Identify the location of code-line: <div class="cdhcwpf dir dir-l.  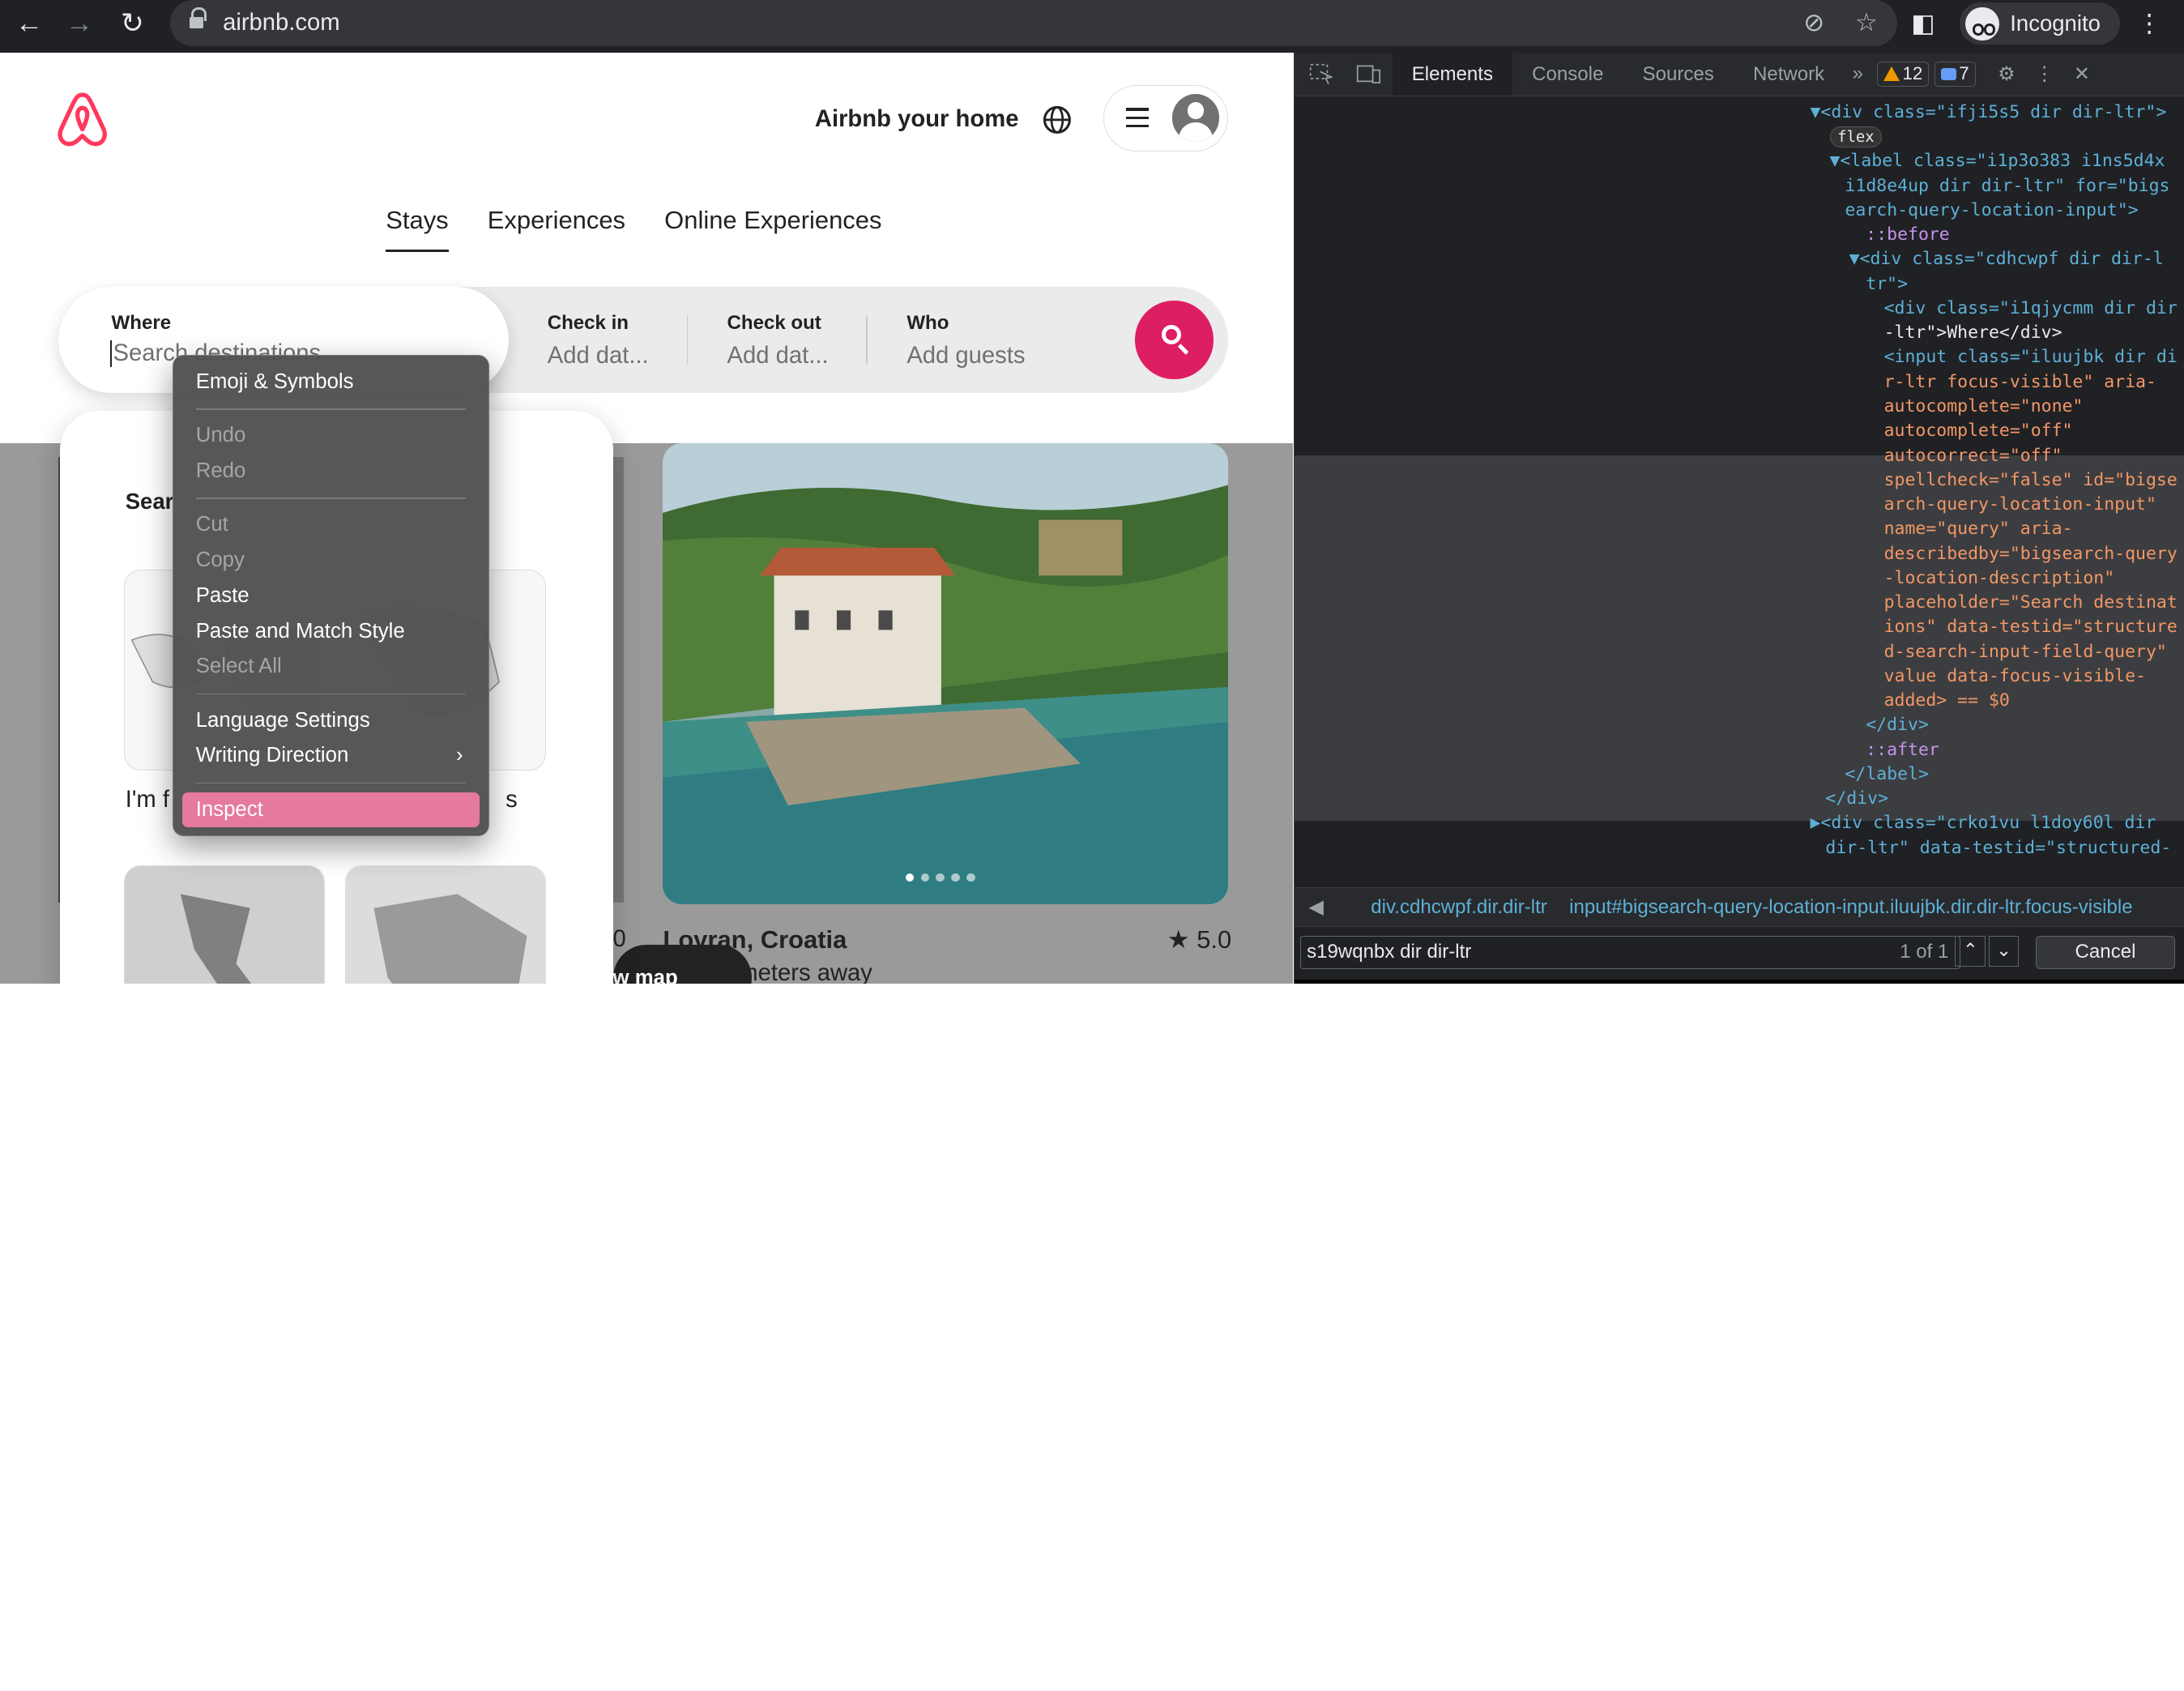
(2012, 259).